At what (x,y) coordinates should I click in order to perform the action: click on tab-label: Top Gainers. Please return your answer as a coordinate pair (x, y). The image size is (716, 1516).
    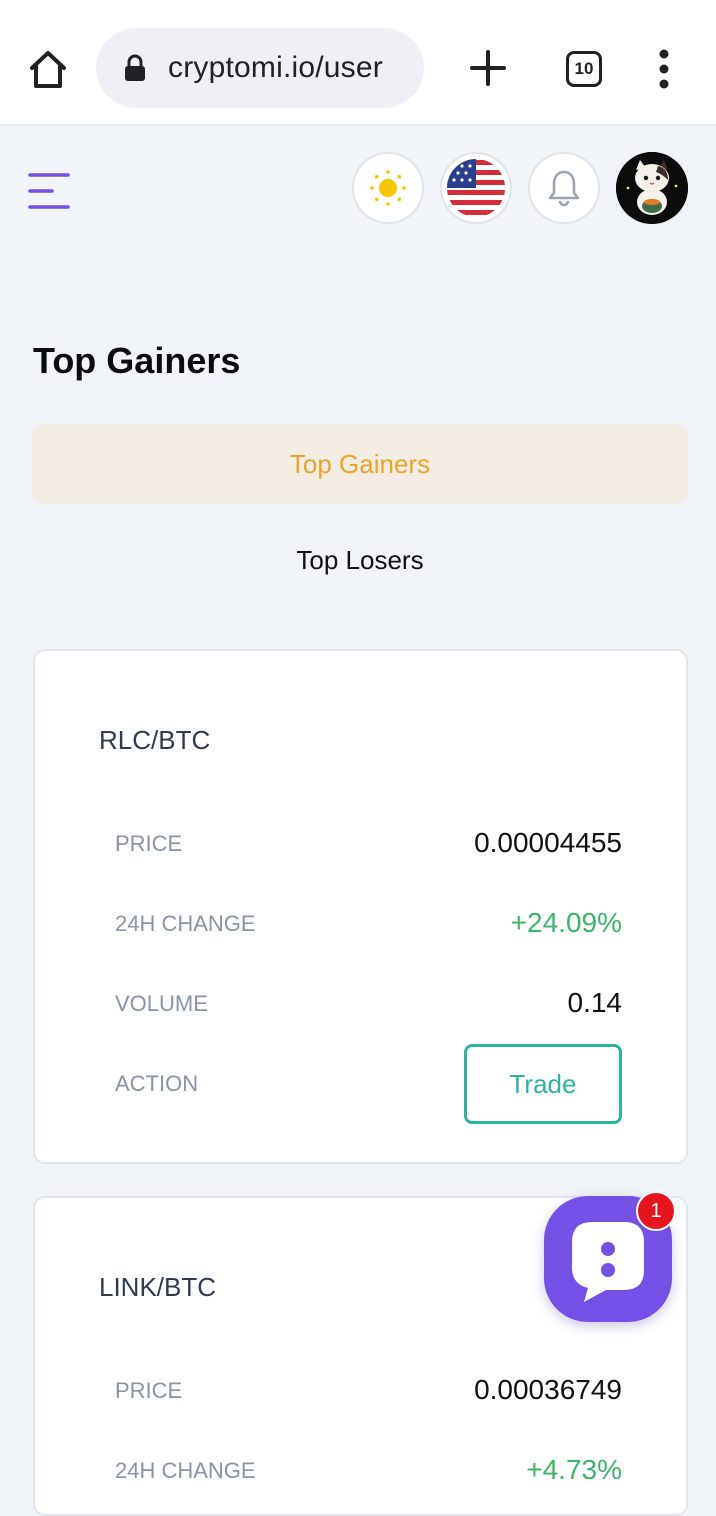
    Looking at the image, I should click on (360, 463).